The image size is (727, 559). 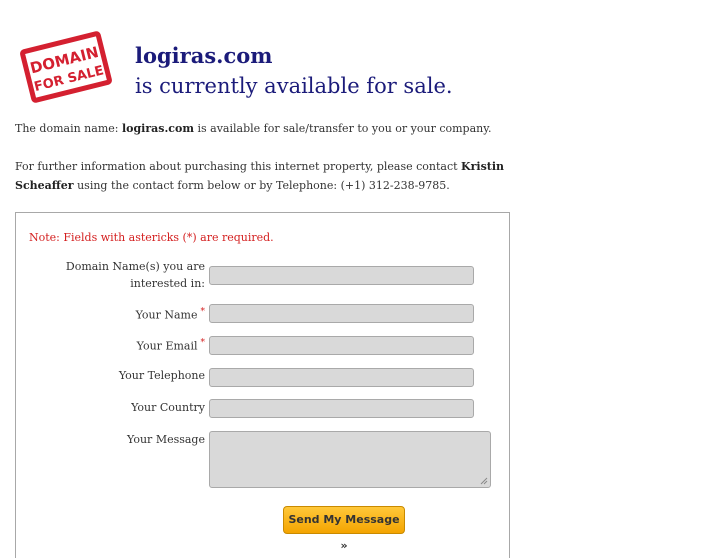 What do you see at coordinates (203, 312) in the screenshot?
I see `name-required-mark: *` at bounding box center [203, 312].